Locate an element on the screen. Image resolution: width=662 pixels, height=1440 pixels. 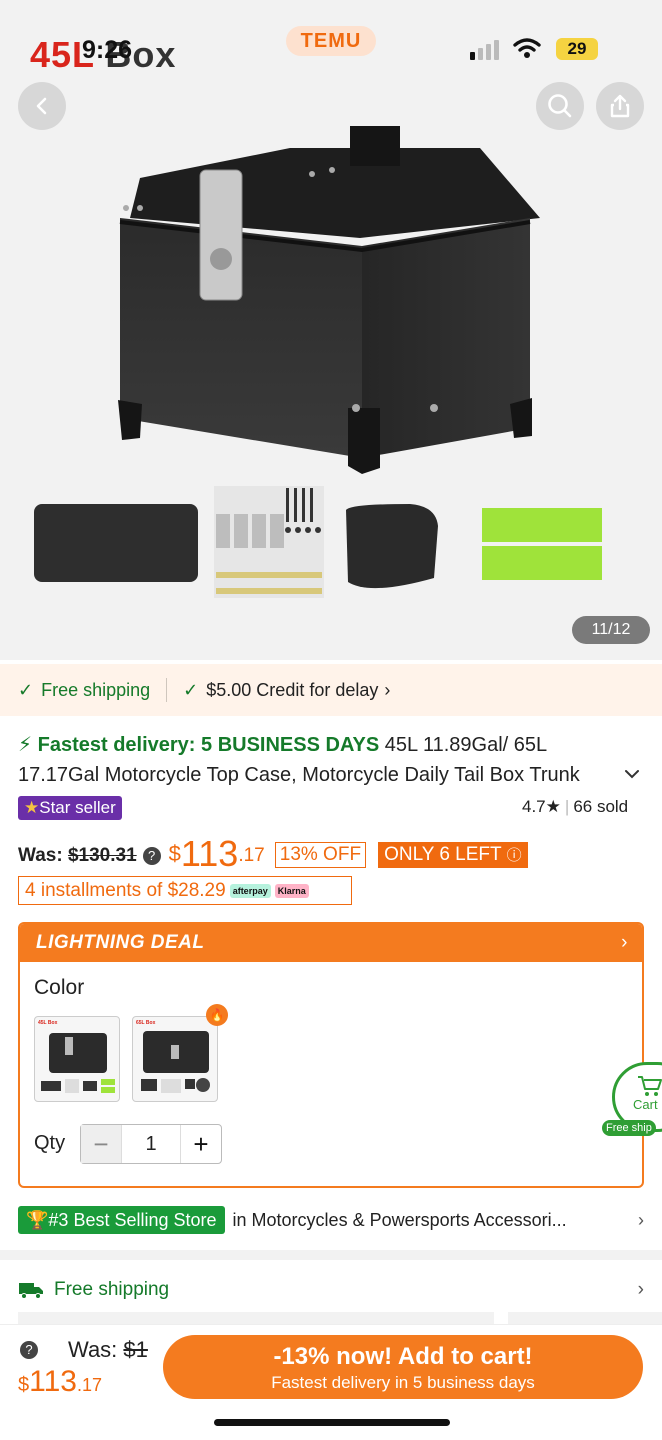
wifi-icon is located at coordinates (527, 48).